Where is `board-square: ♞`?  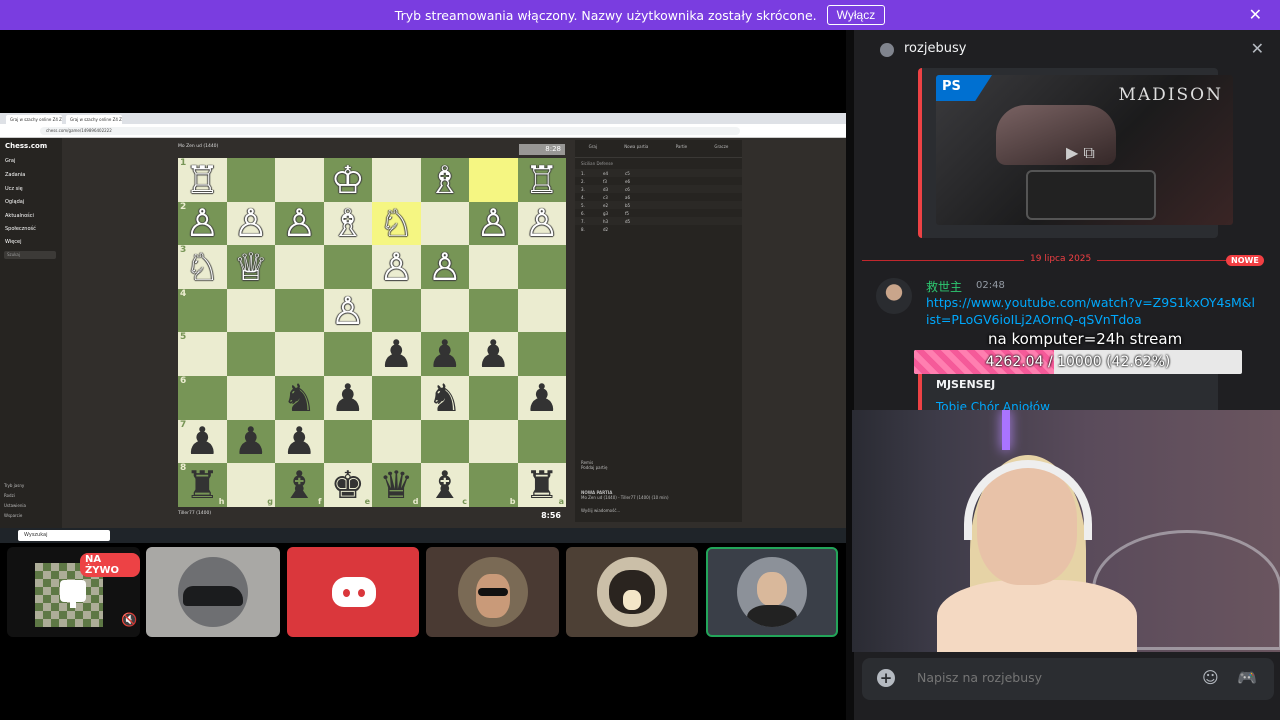
board-square: ♞ is located at coordinates (299, 397).